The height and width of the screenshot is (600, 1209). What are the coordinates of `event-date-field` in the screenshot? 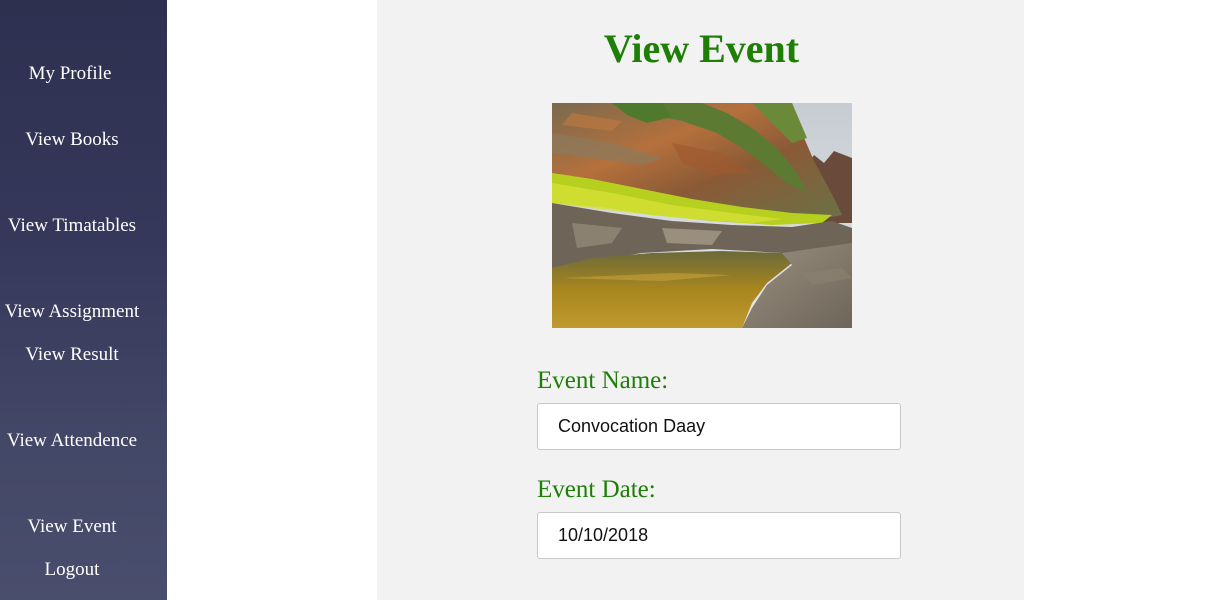 It's located at (719, 535).